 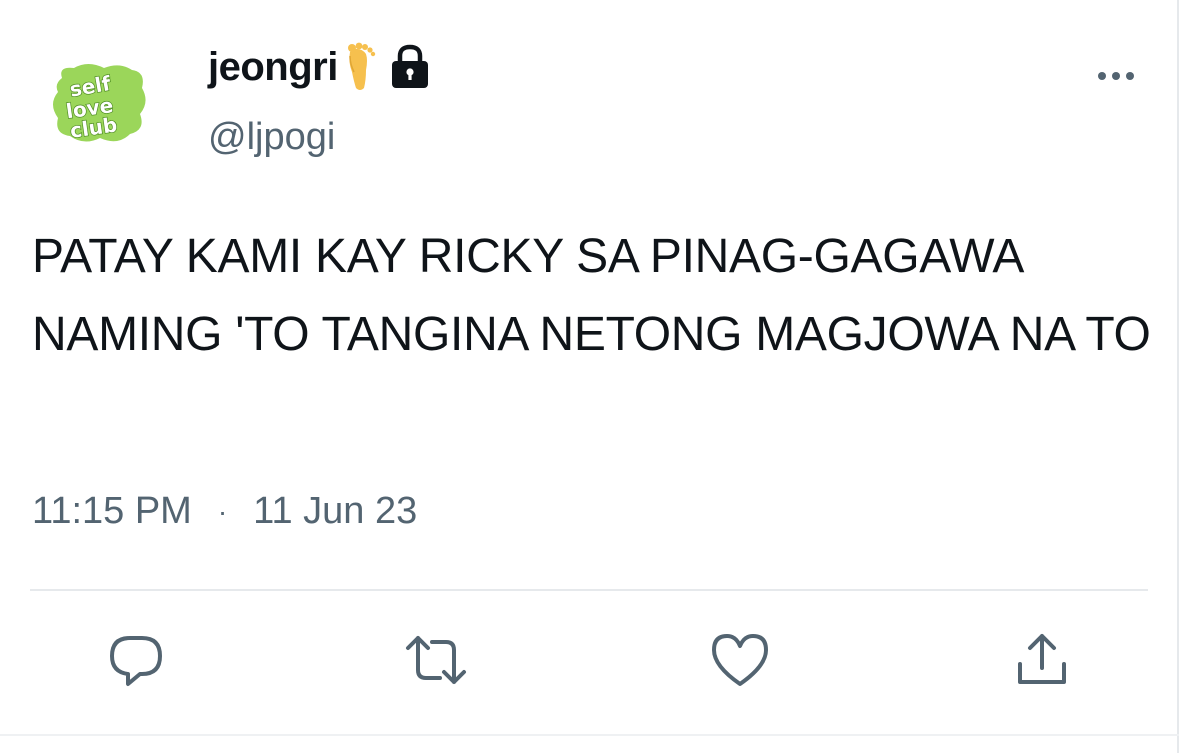 What do you see at coordinates (410, 67) in the screenshot?
I see `lock-icon` at bounding box center [410, 67].